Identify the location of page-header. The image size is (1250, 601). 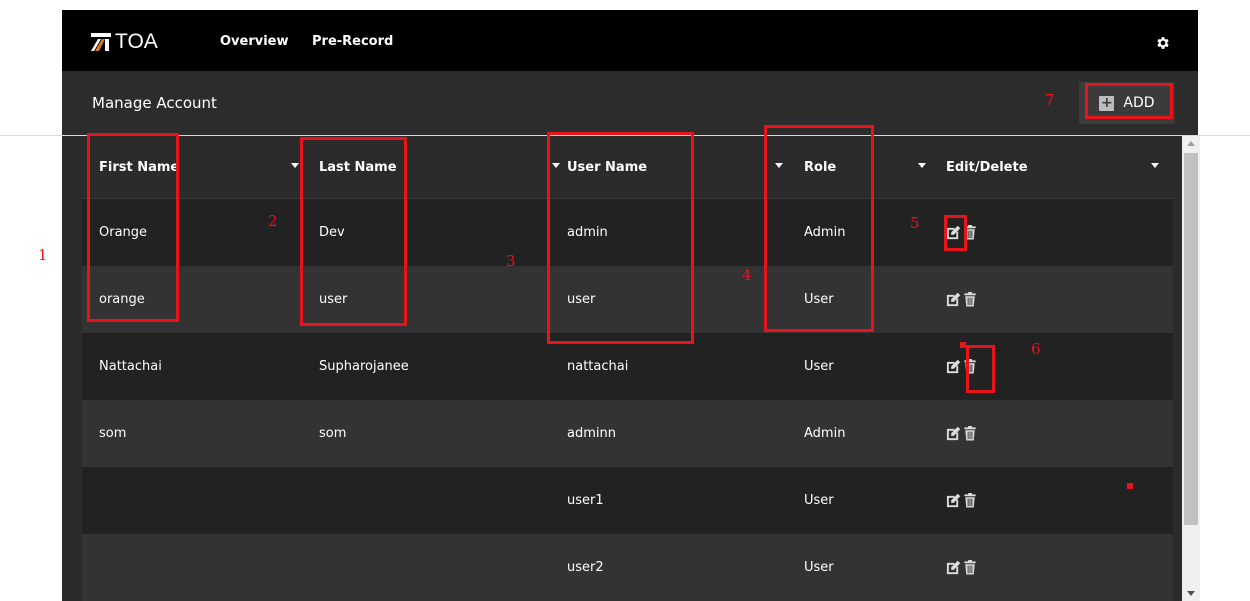
(630, 103).